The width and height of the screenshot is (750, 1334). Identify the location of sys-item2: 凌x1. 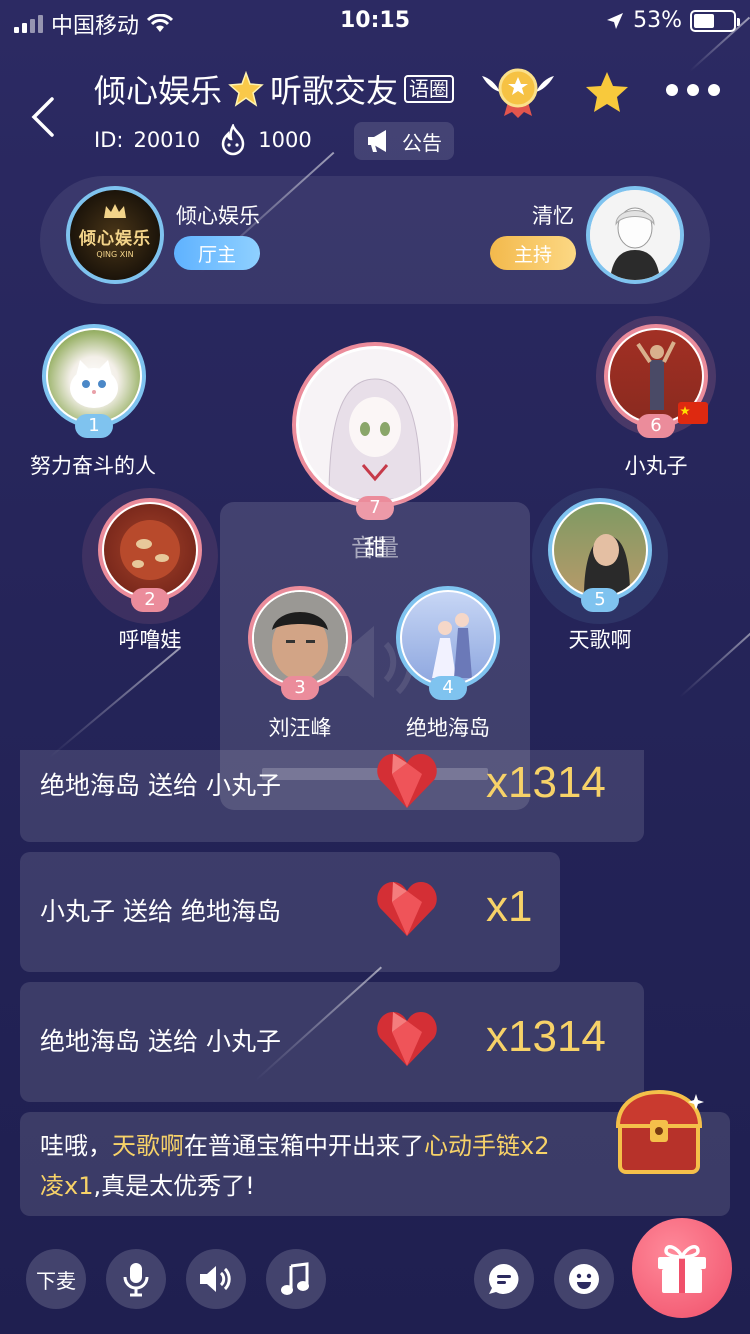
(67, 1186).